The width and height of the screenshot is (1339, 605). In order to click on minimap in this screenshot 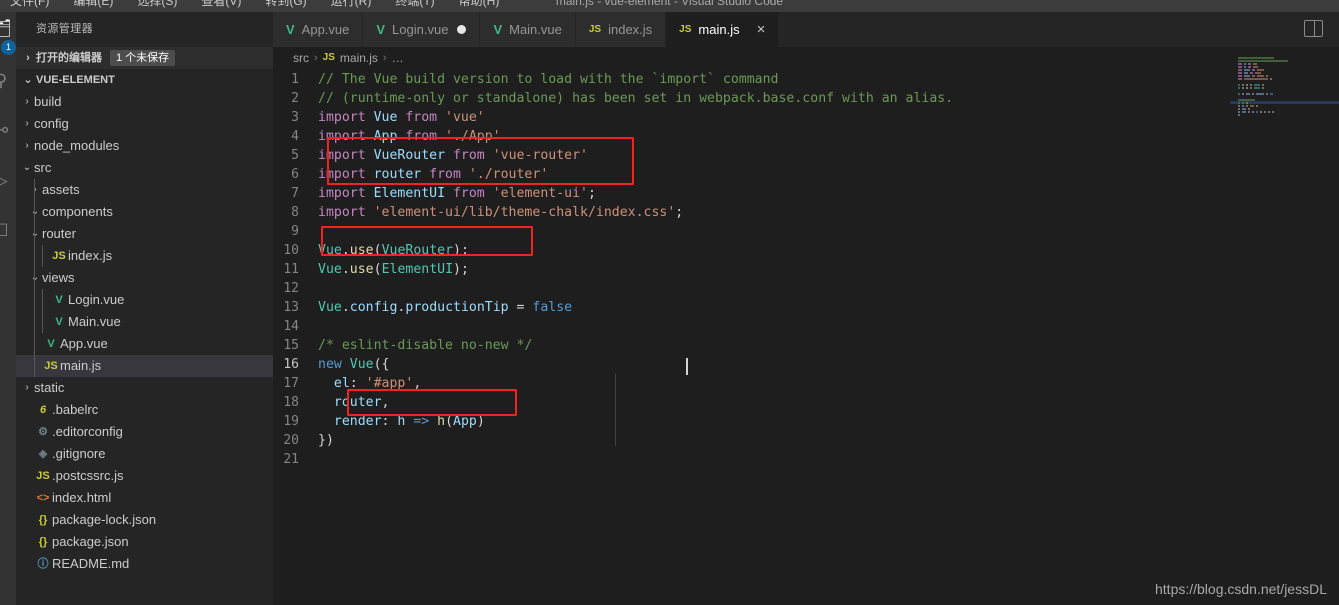, I will do `click(1284, 106)`.